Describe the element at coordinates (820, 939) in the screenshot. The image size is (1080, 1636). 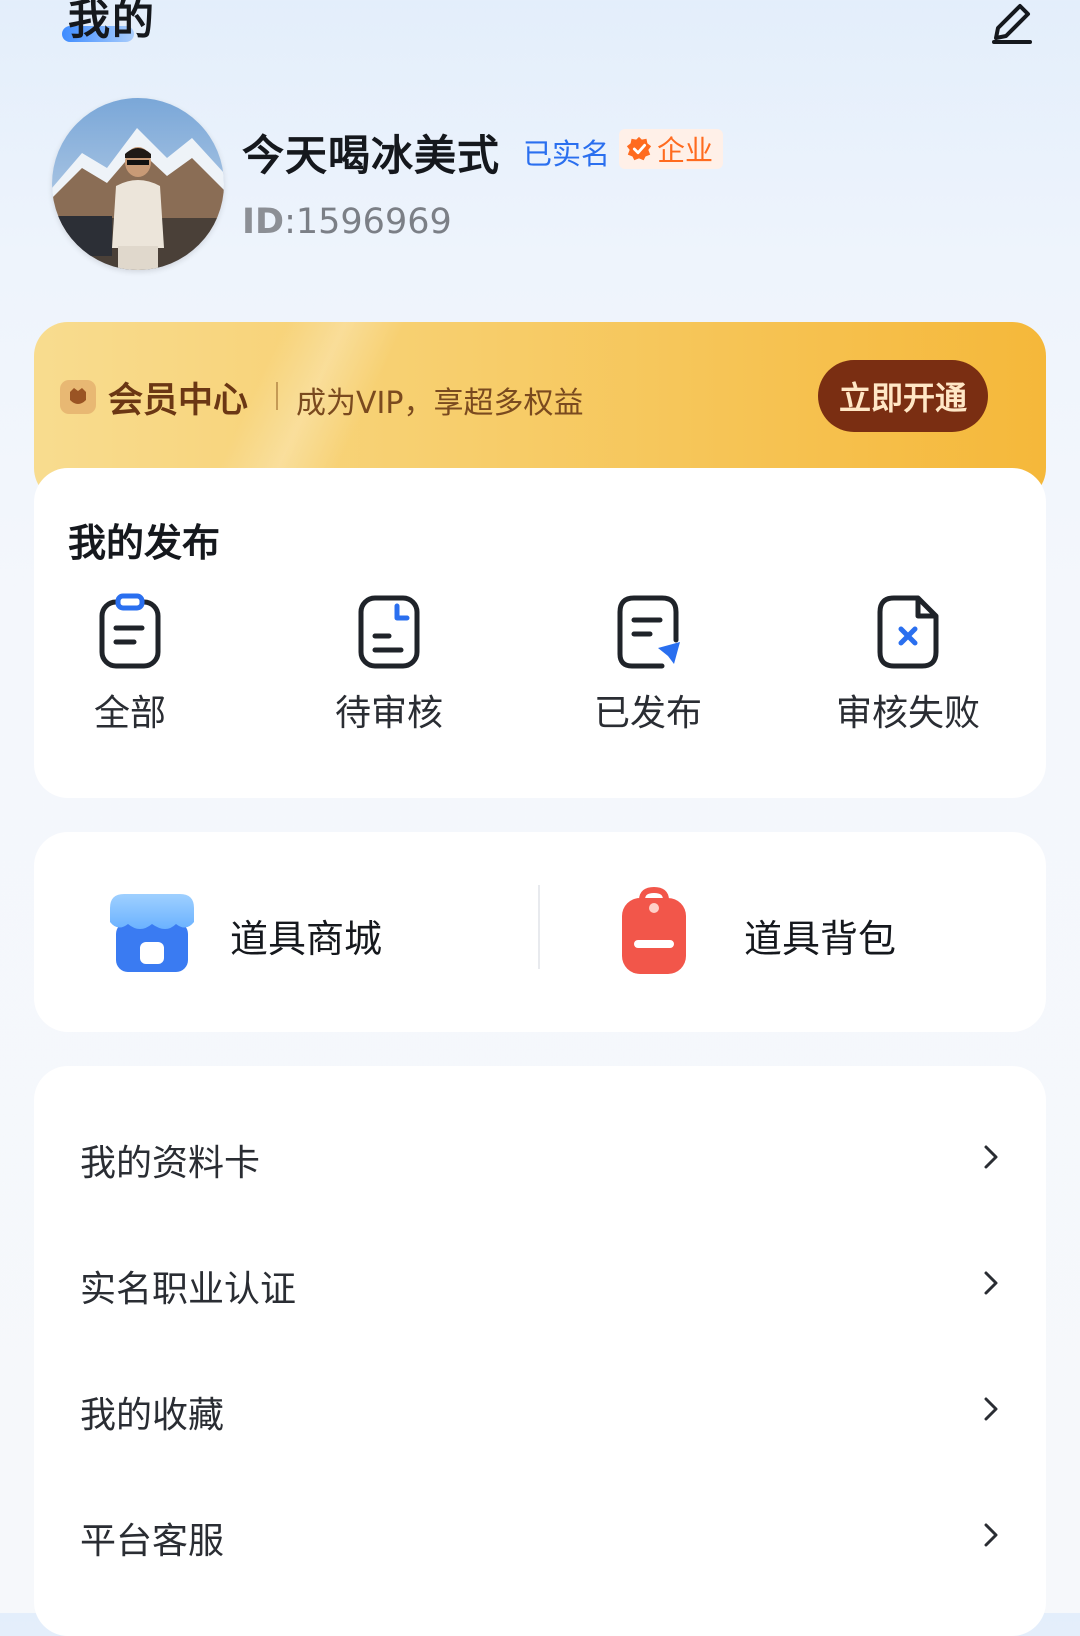
I see `tool-backpack-label: 道具背包` at that location.